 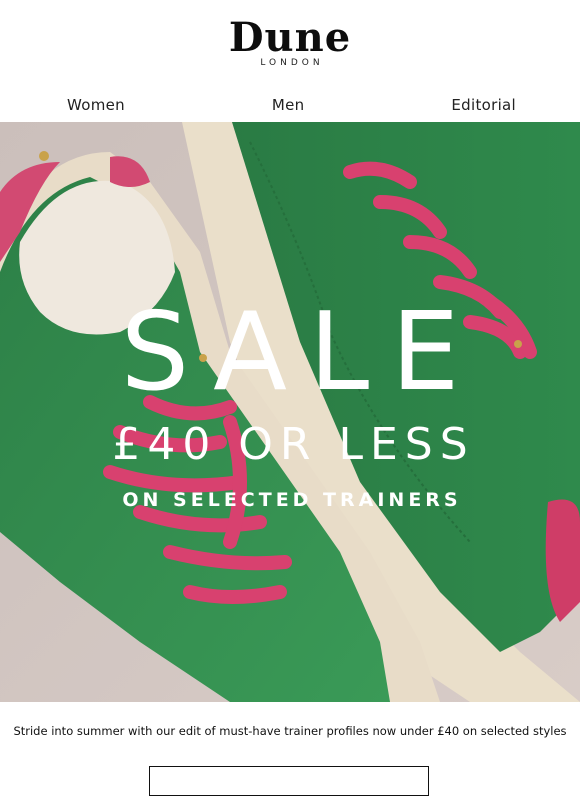 I want to click on nav-item-women: Women, so click(x=96, y=105).